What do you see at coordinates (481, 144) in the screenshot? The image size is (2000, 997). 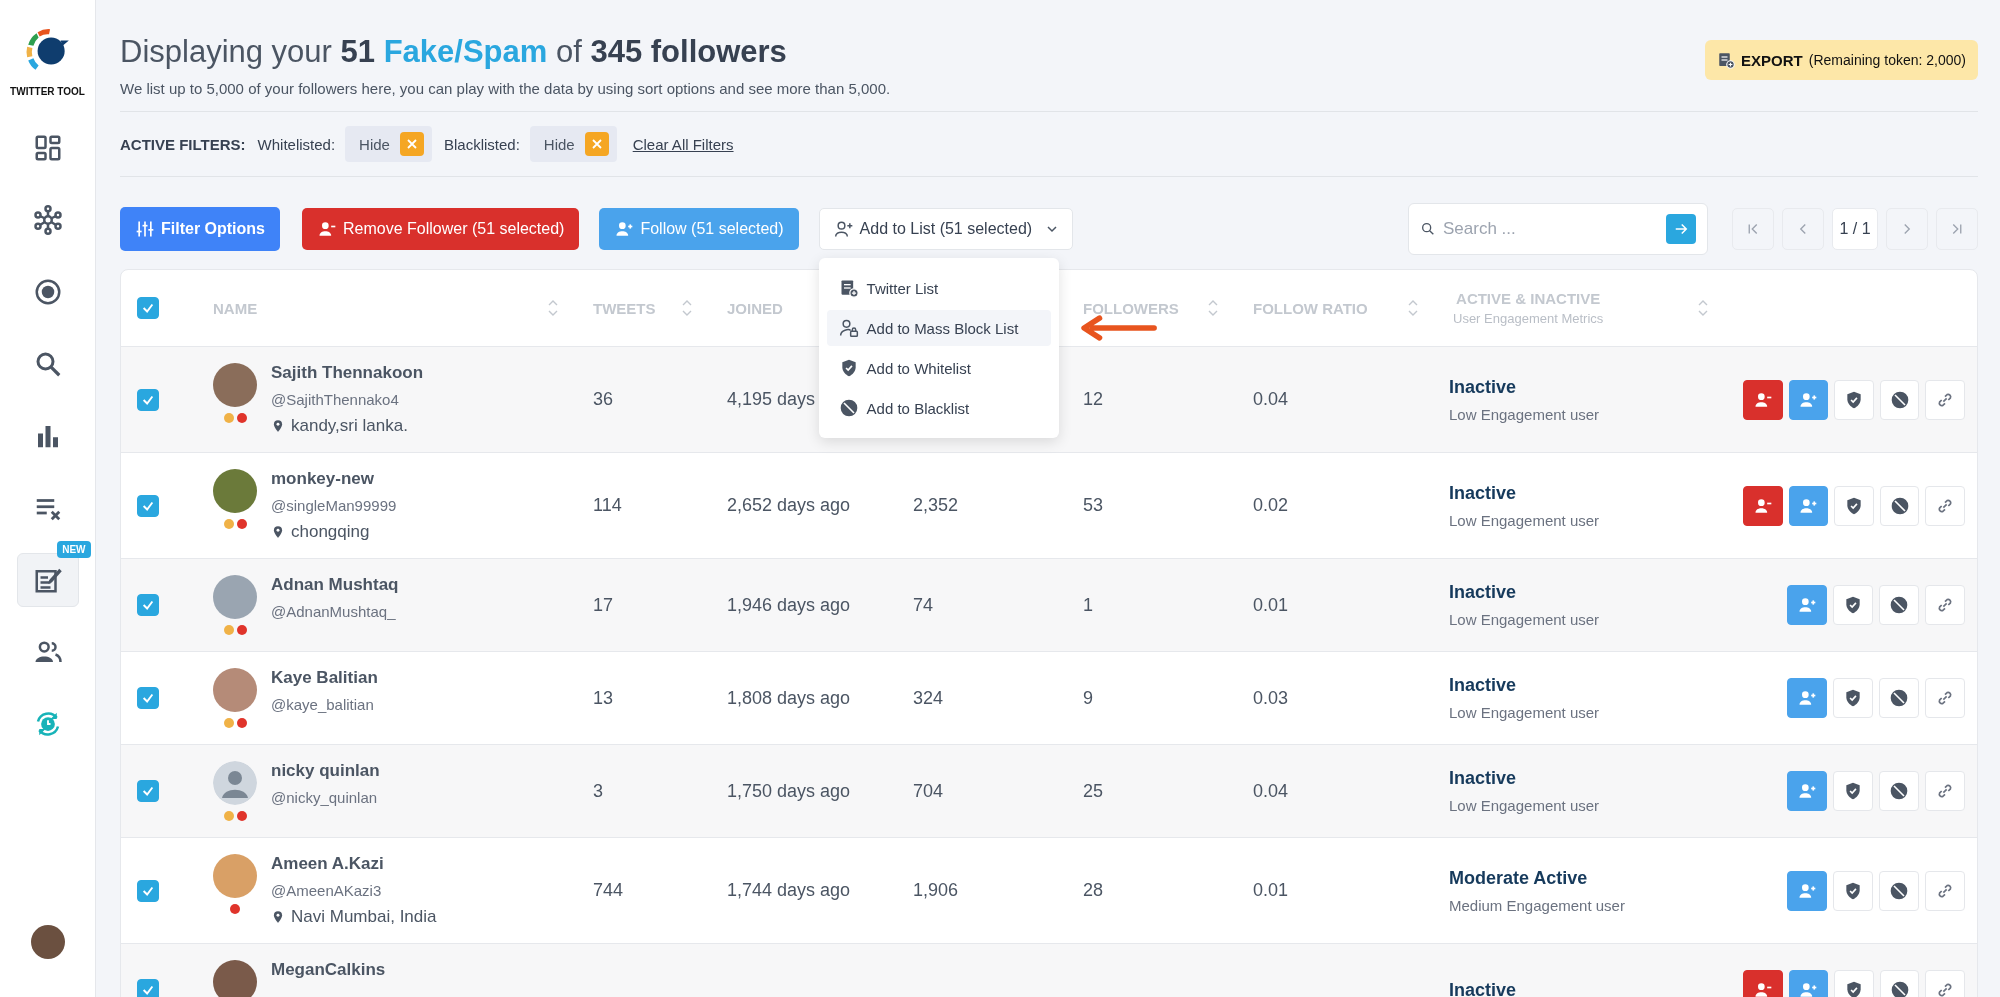 I see `filter-name: Blacklisted:` at bounding box center [481, 144].